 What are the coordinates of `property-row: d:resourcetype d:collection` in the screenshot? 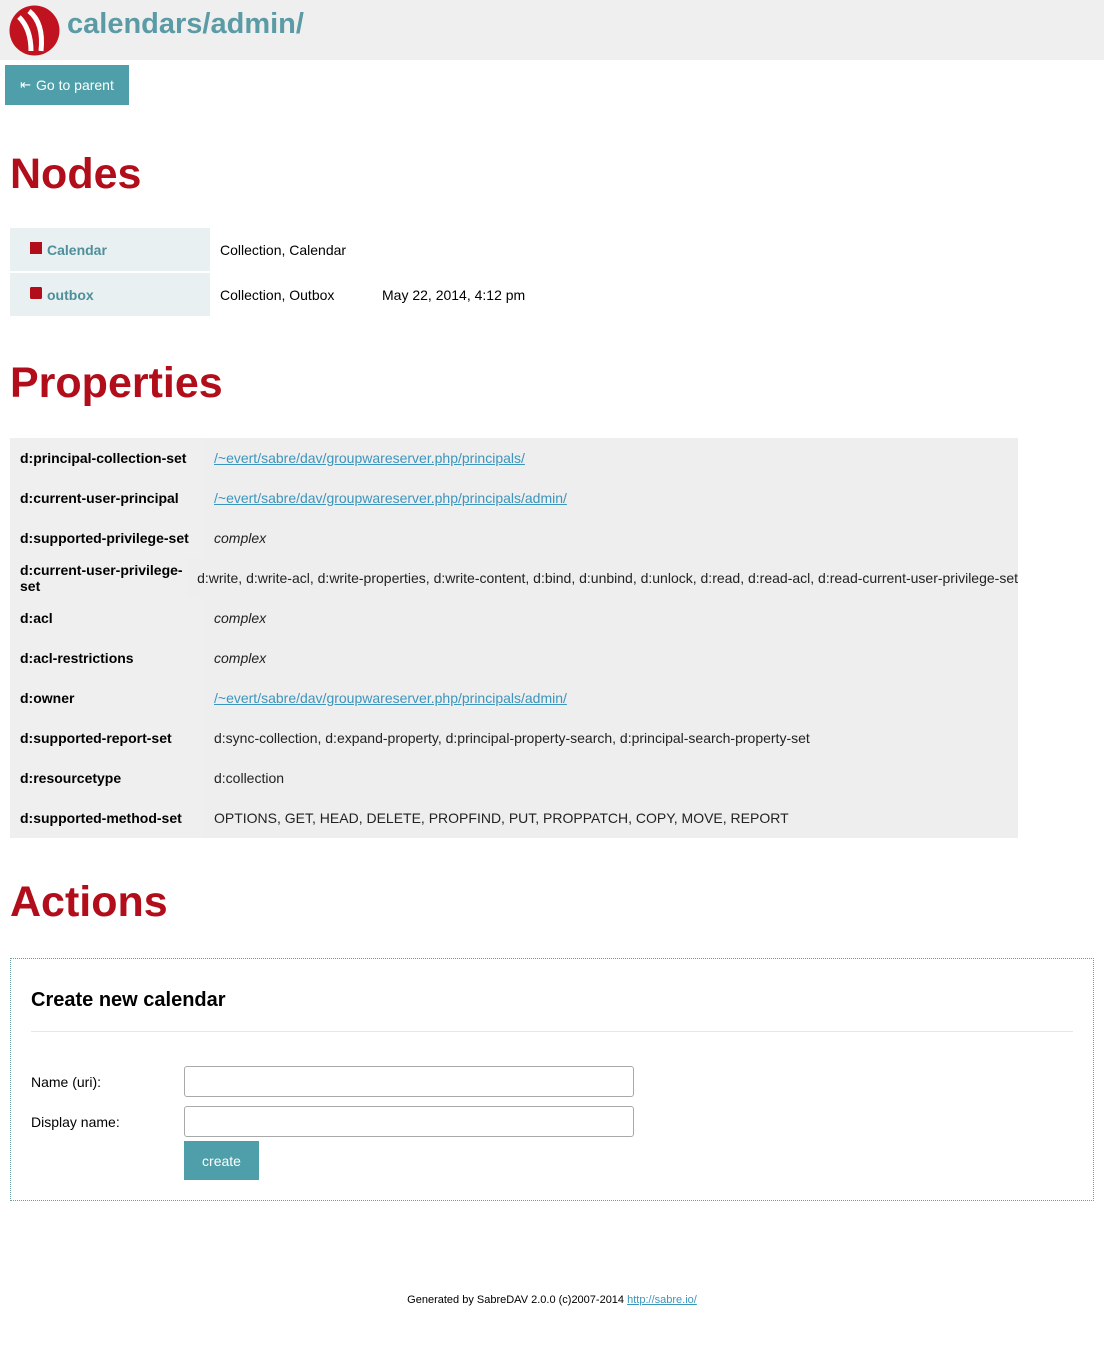 It's located at (514, 778).